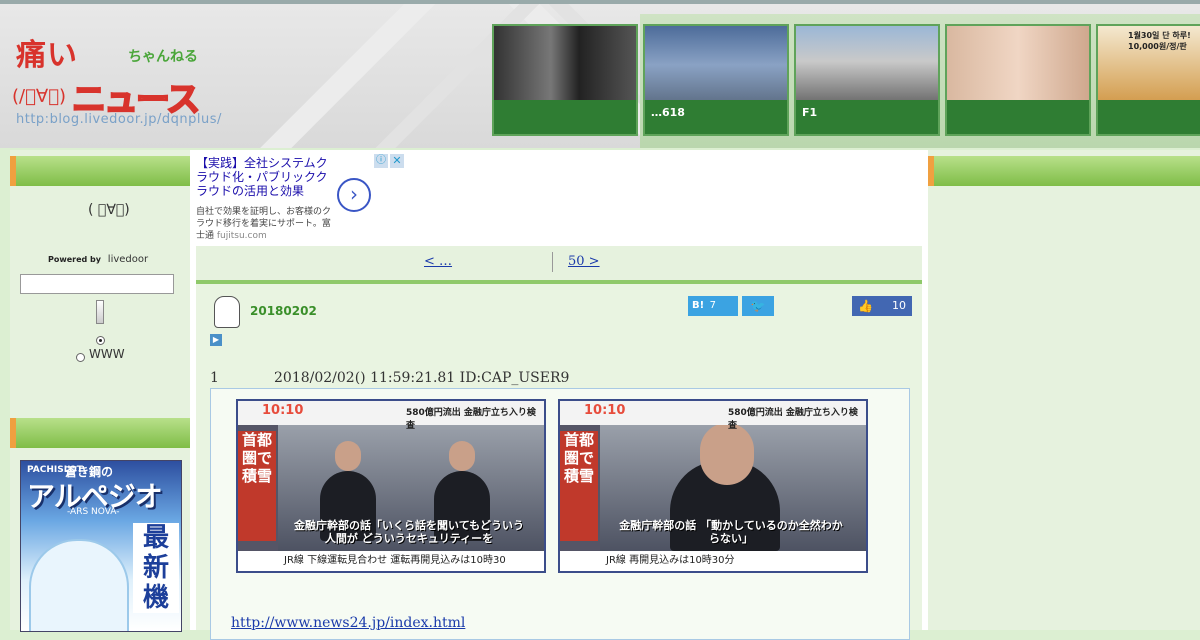 This screenshot has height=640, width=1200. I want to click on search-input, so click(97, 284).